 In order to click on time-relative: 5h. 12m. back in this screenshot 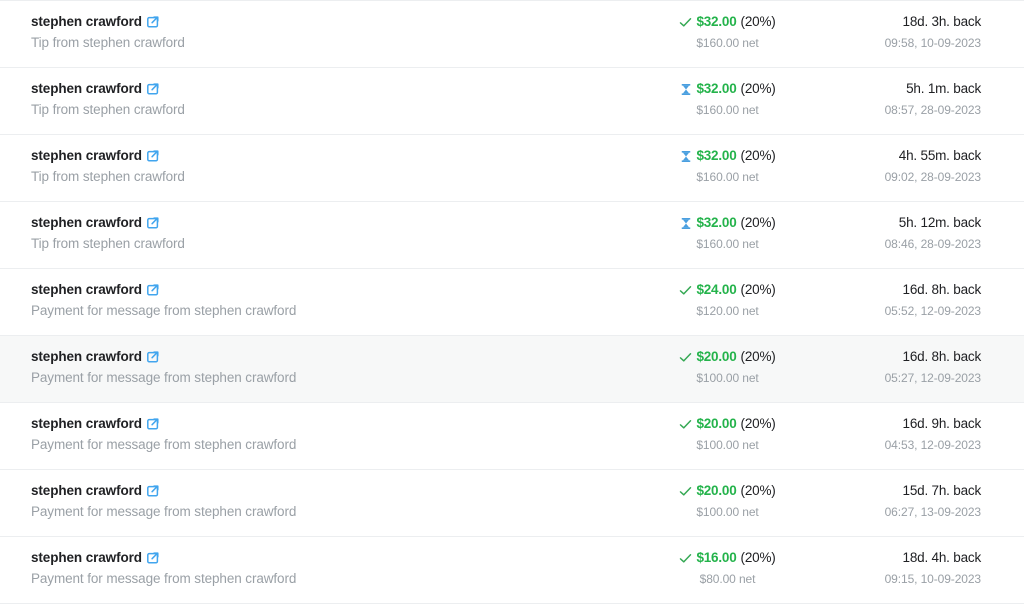, I will do `click(939, 222)`.